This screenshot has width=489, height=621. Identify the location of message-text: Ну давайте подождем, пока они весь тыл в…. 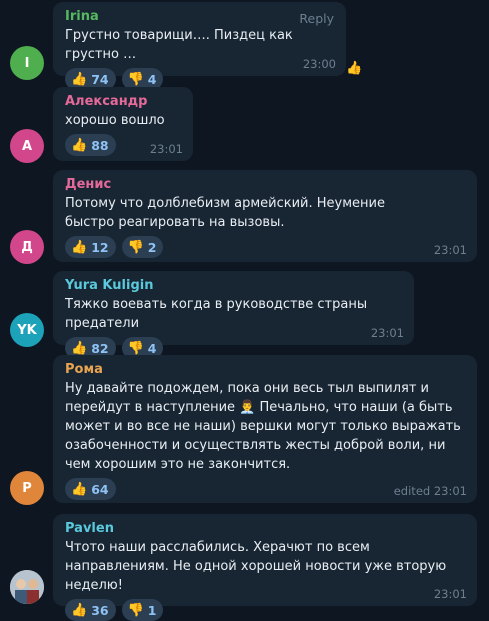
(263, 426).